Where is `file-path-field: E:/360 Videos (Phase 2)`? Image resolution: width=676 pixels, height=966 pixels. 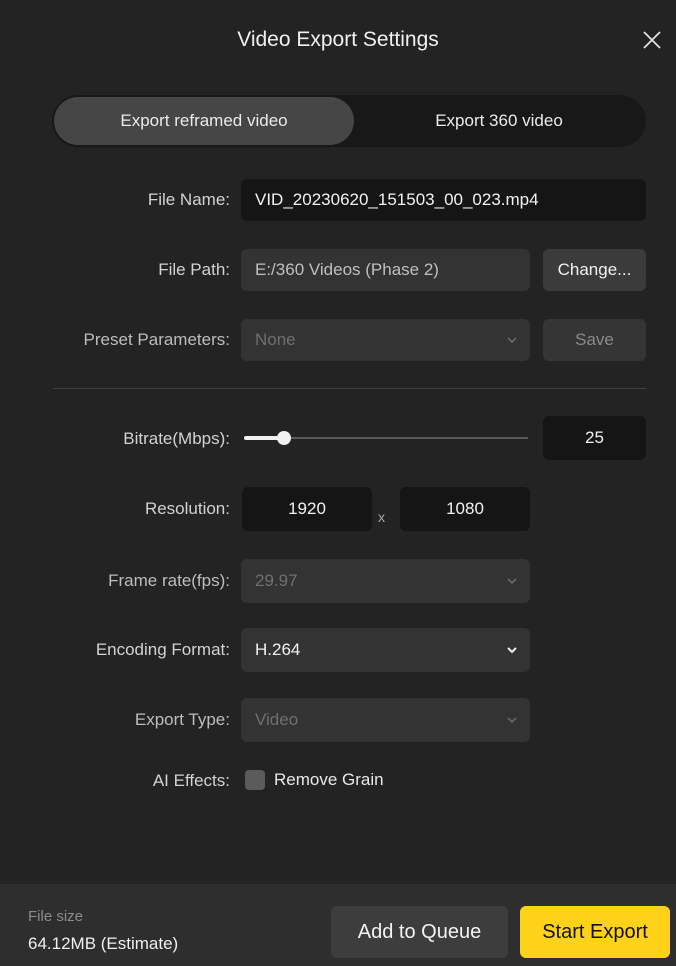
file-path-field: E:/360 Videos (Phase 2) is located at coordinates (385, 270).